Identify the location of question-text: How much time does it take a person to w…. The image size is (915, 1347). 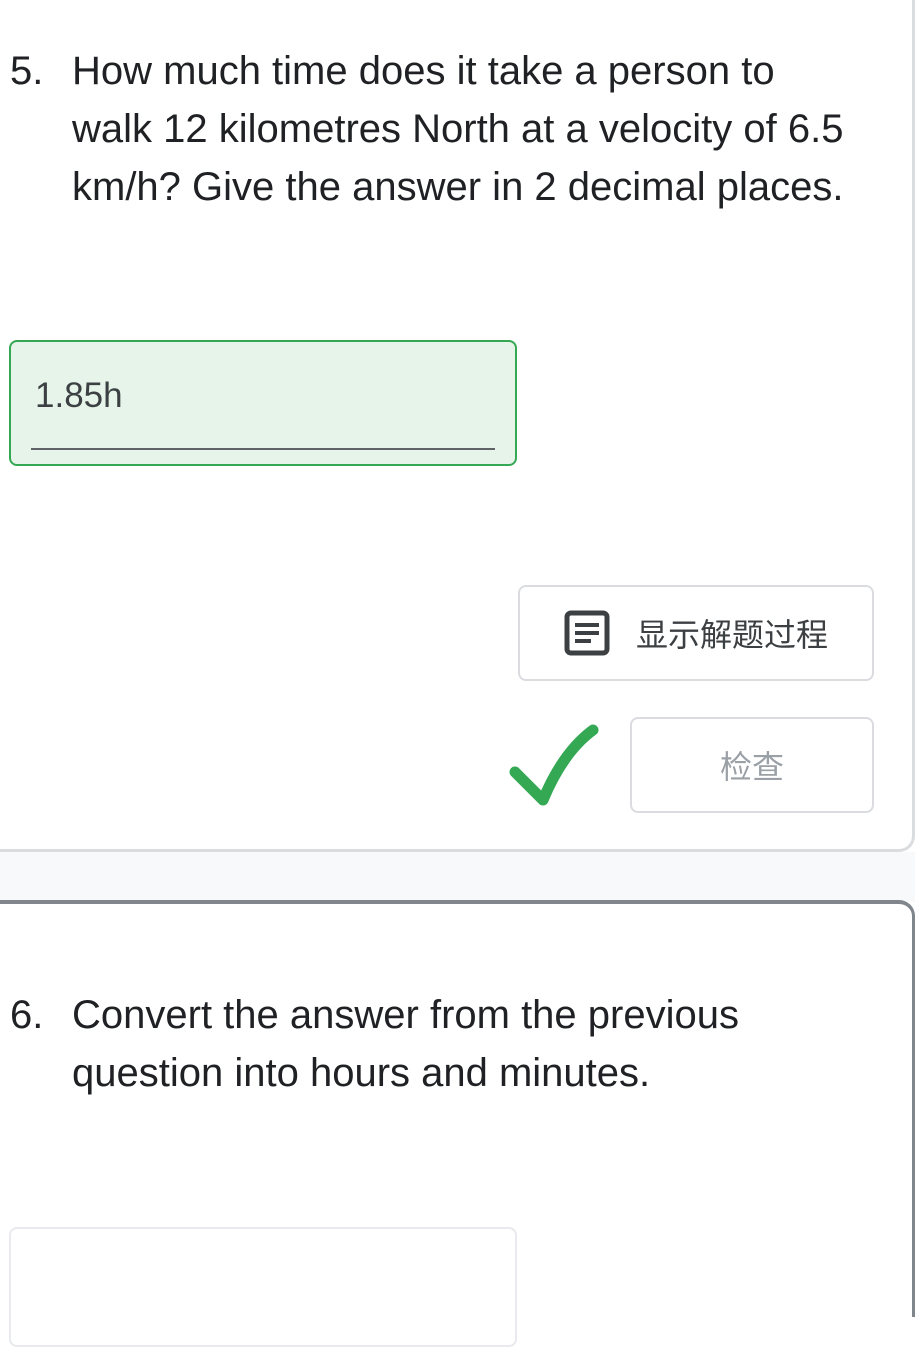
(458, 129).